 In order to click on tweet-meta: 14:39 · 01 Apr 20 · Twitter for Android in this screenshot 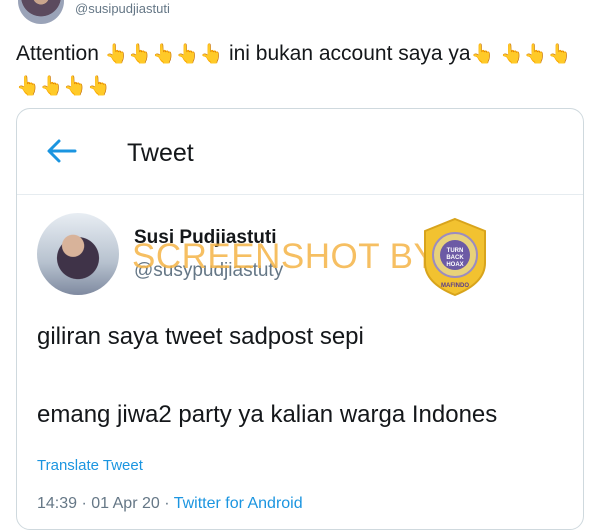, I will do `click(170, 504)`.